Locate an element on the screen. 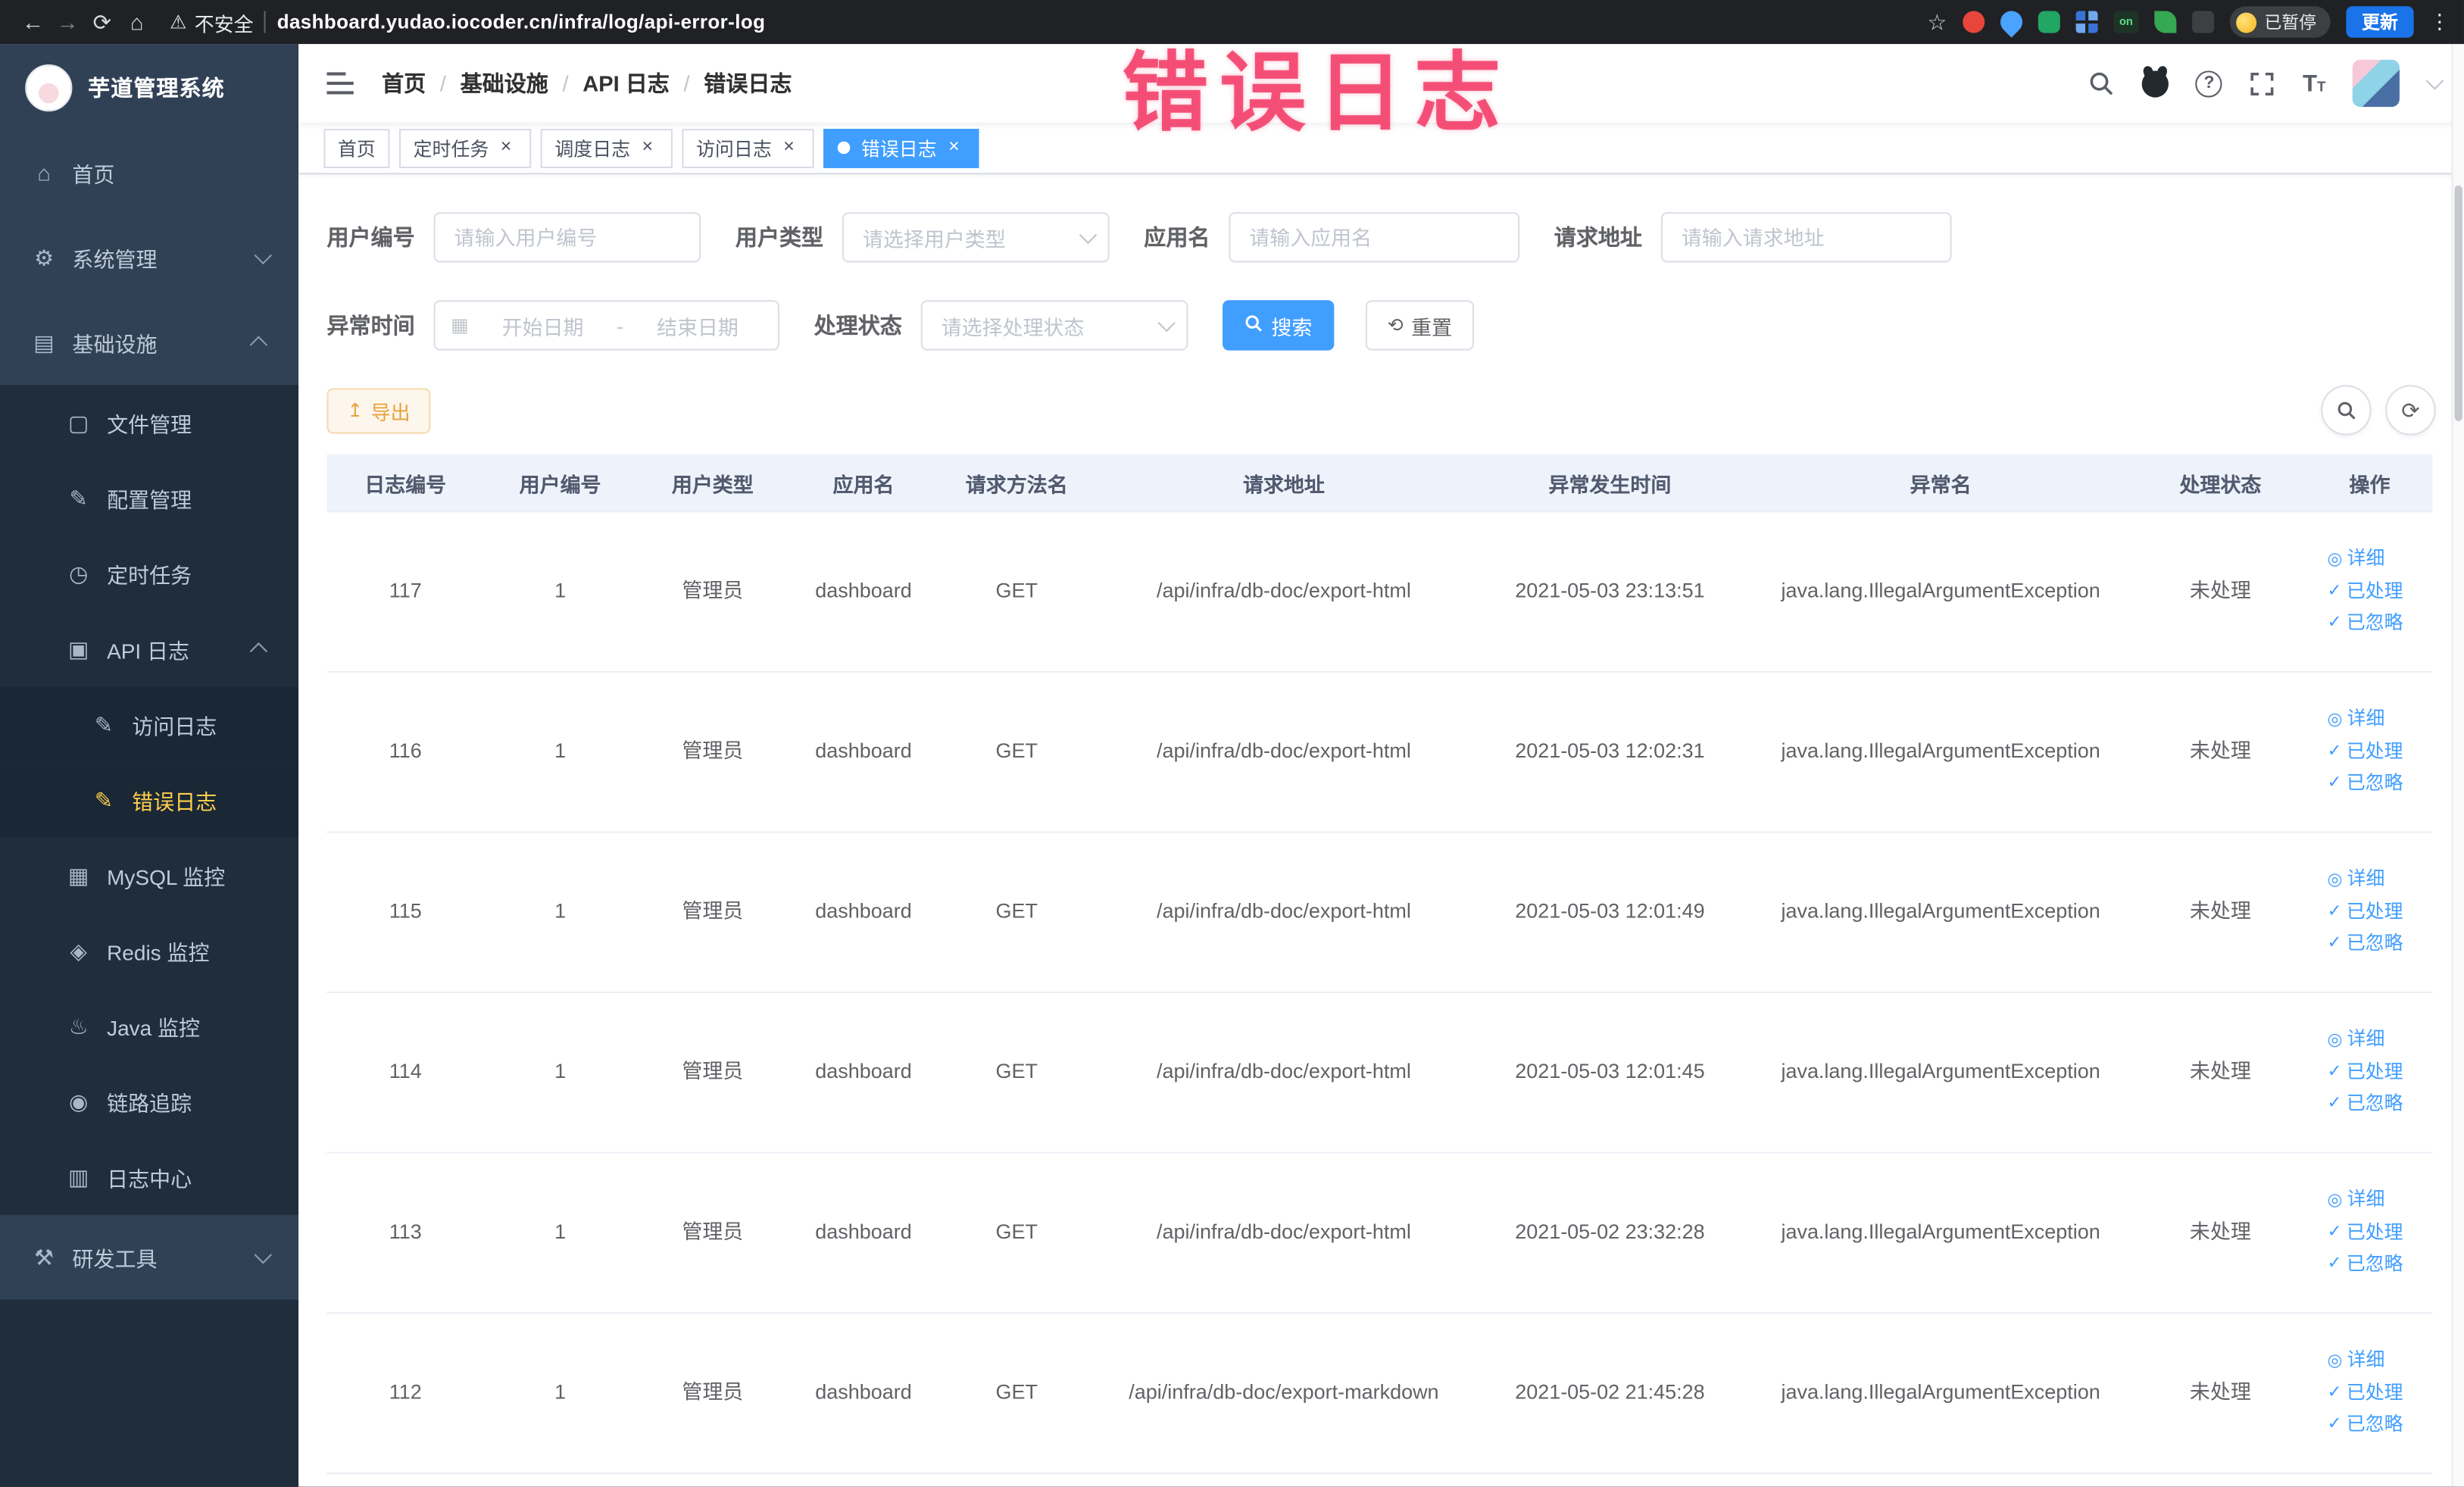 The image size is (2464, 1487). bookmark-star-icon: ☆ is located at coordinates (1937, 21).